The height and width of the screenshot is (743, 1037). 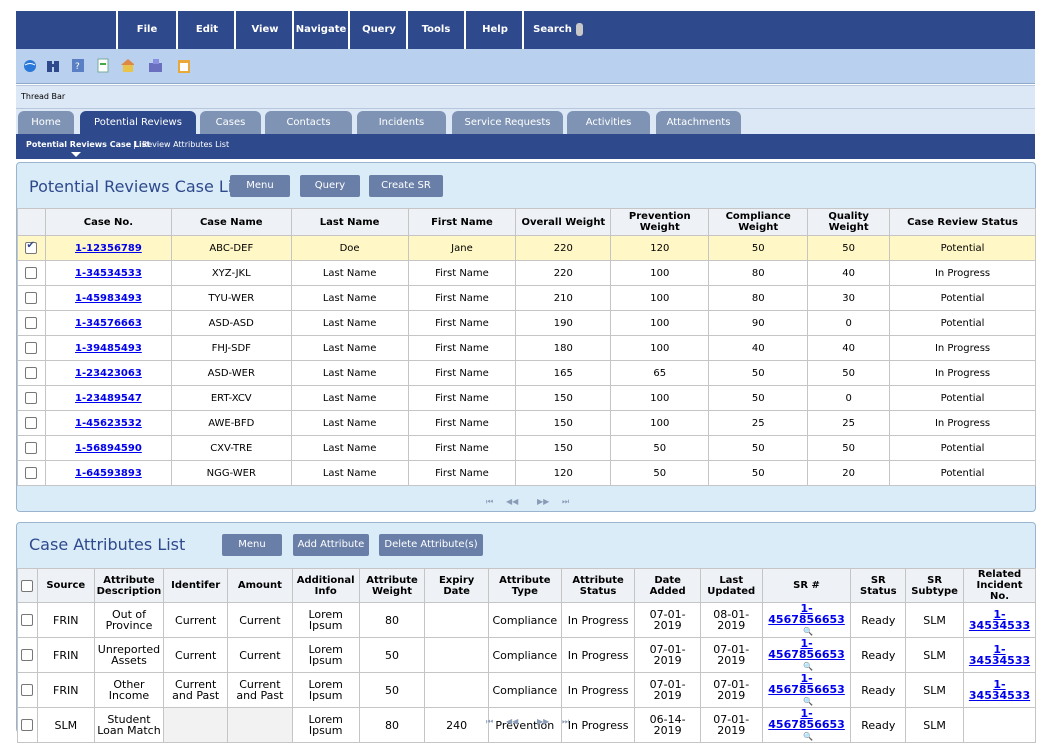 I want to click on column-header: Identifer, so click(x=196, y=585).